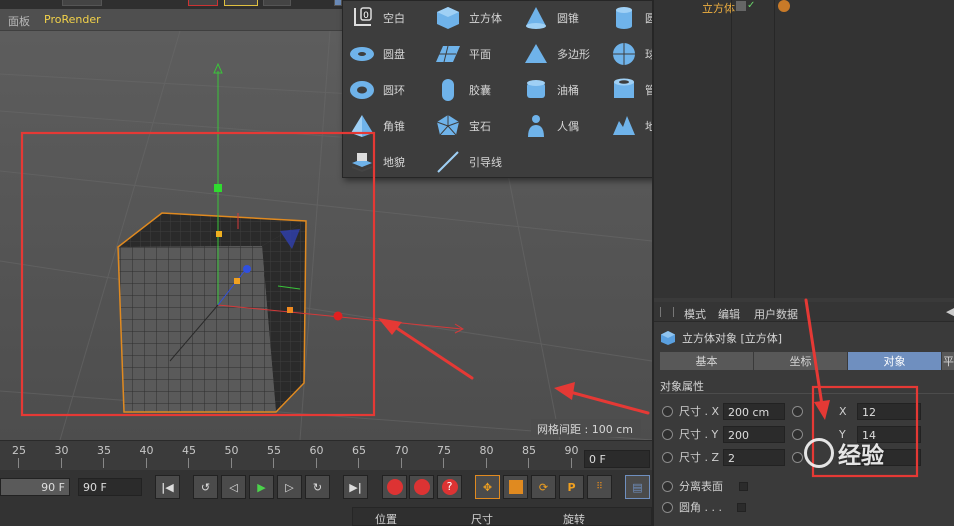 Image resolution: width=954 pixels, height=526 pixels. I want to click on prev-key-button: ↺, so click(205, 487).